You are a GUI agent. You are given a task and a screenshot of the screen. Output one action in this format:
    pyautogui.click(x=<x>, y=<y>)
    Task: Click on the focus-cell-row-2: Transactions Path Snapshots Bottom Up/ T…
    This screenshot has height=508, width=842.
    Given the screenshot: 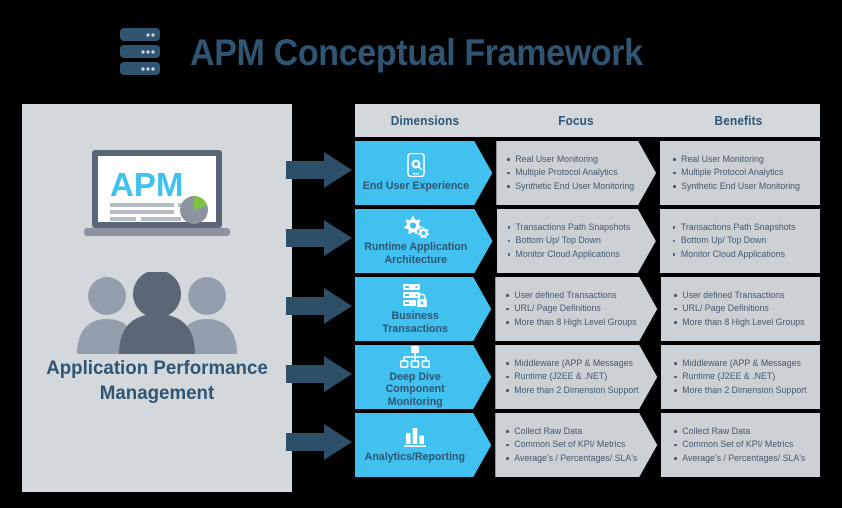 What is the action you would take?
    pyautogui.click(x=576, y=241)
    